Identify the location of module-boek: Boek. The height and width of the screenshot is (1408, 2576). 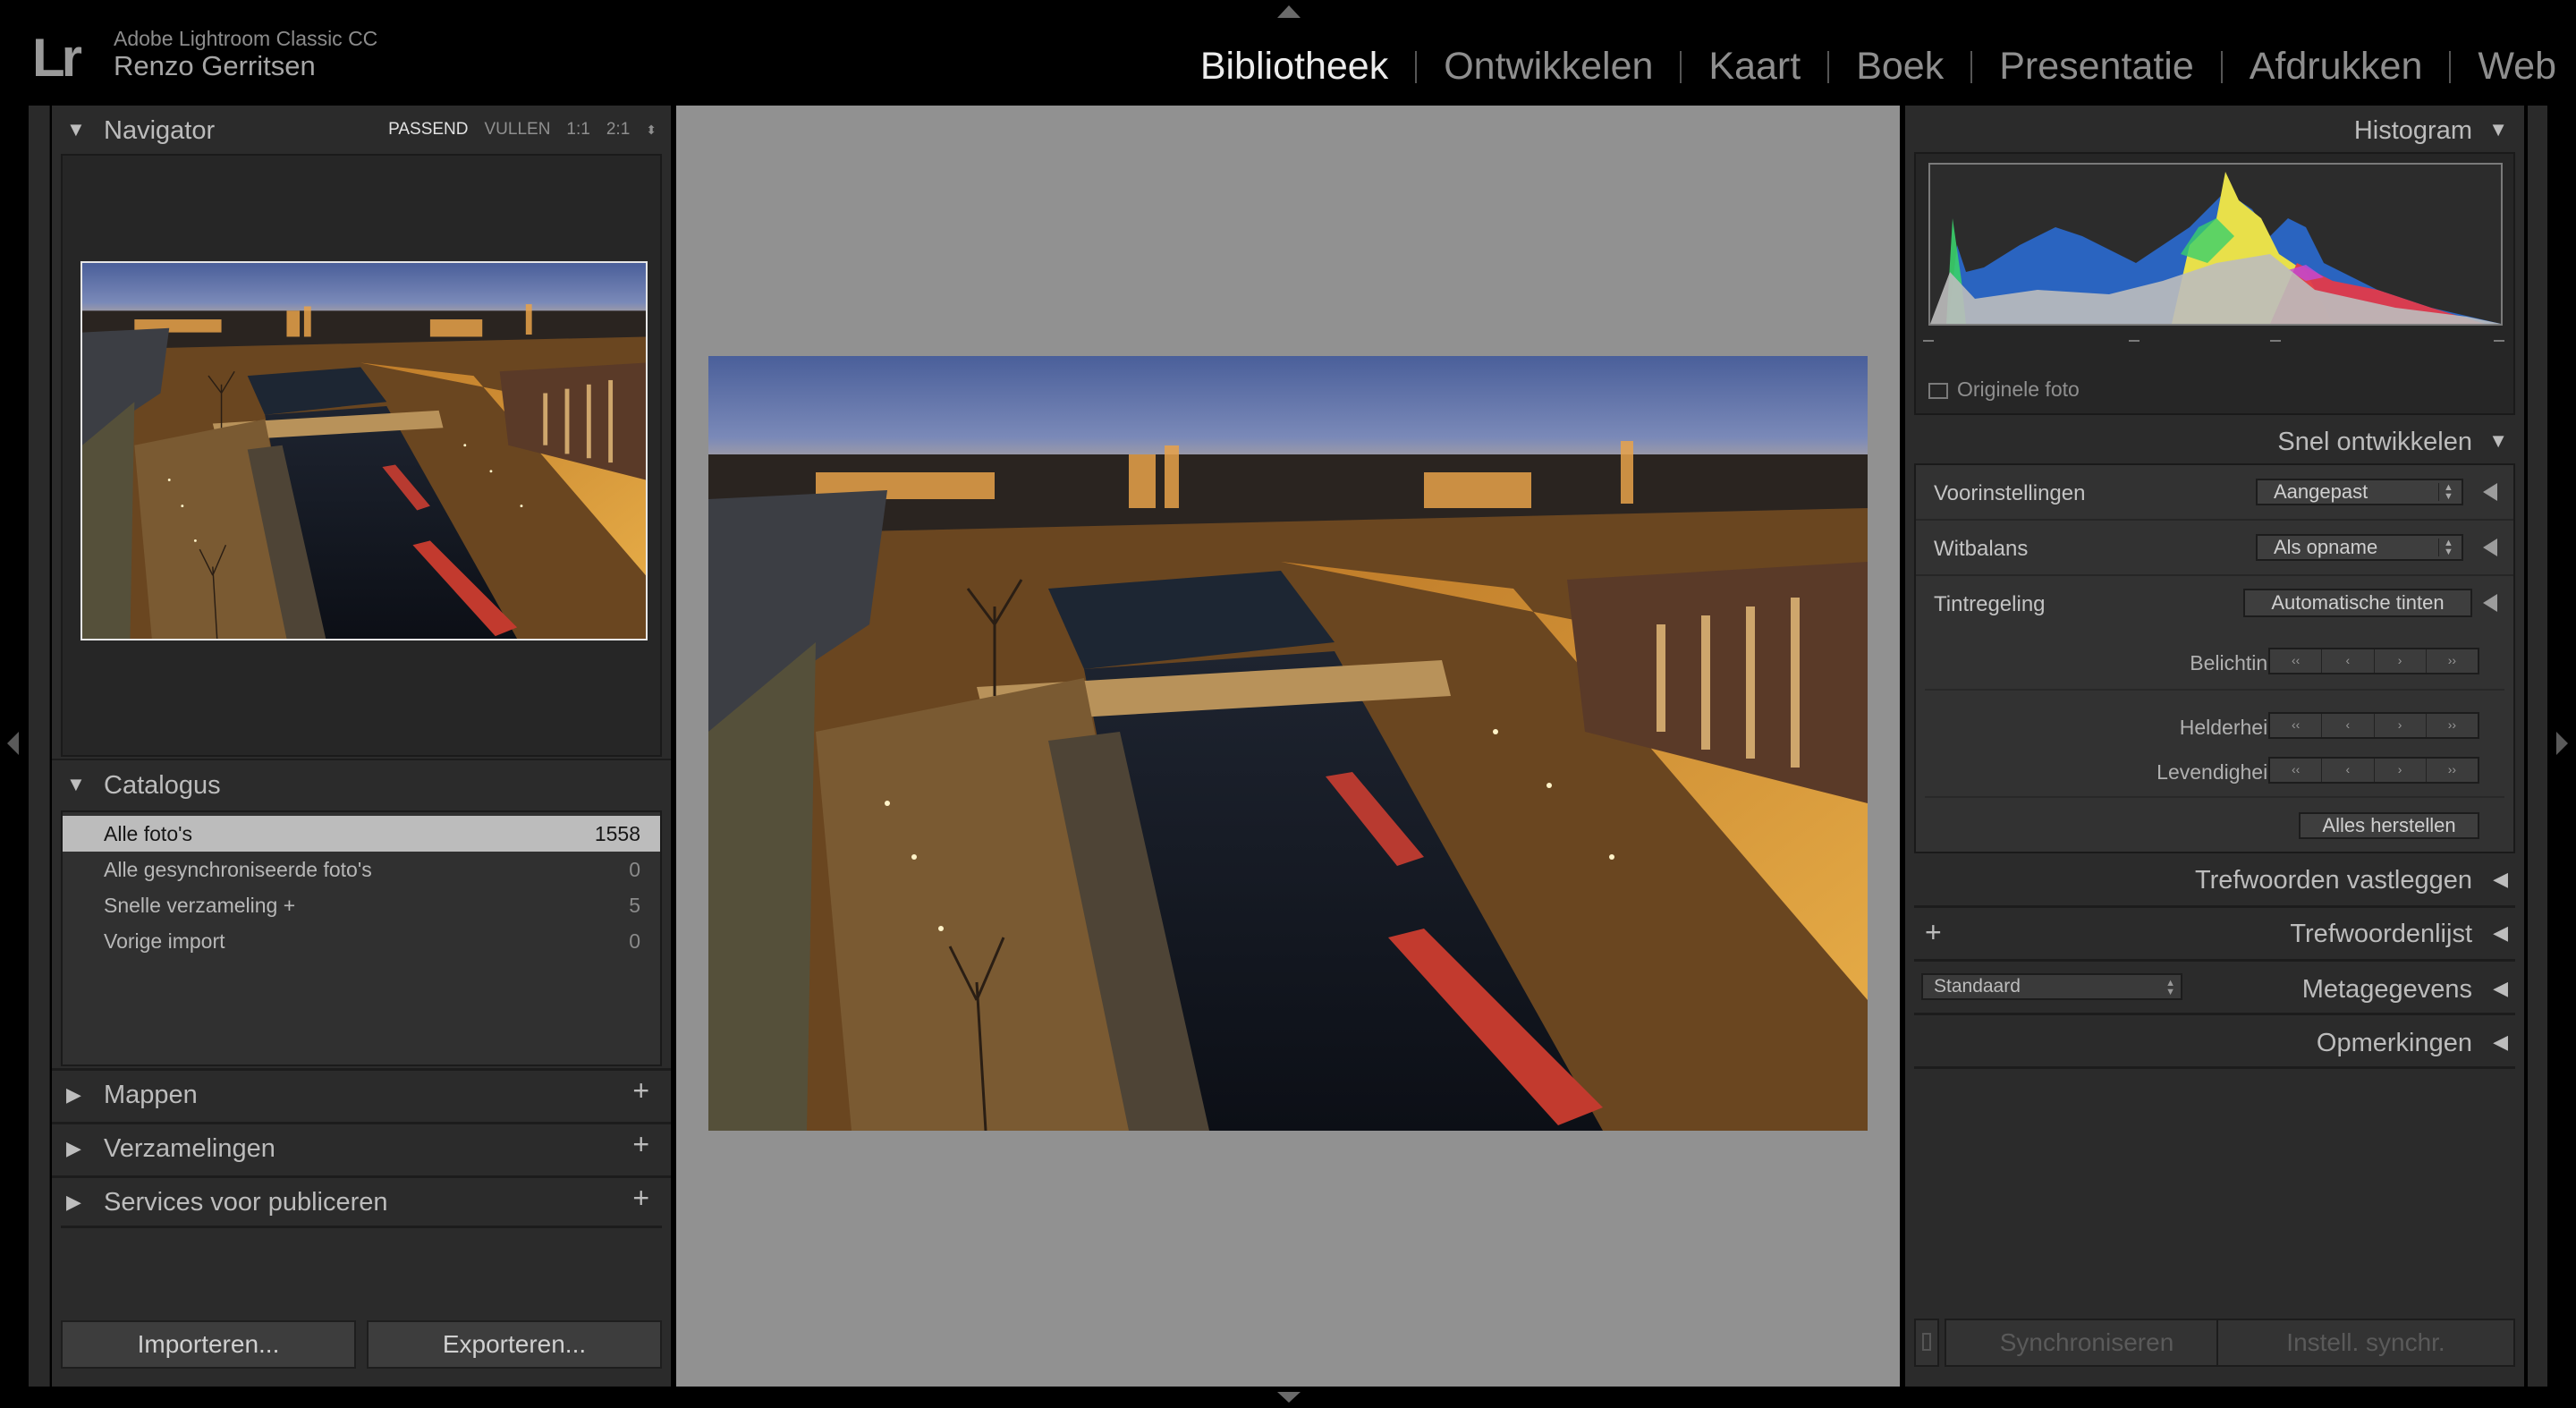
(1900, 67).